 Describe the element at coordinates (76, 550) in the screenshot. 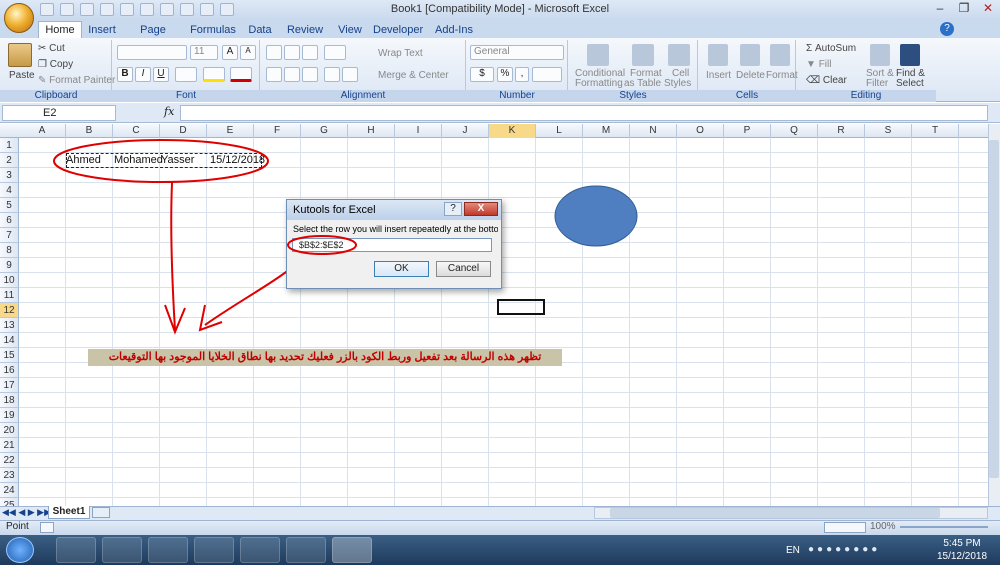

I see `taskbar-calculator-icon` at that location.